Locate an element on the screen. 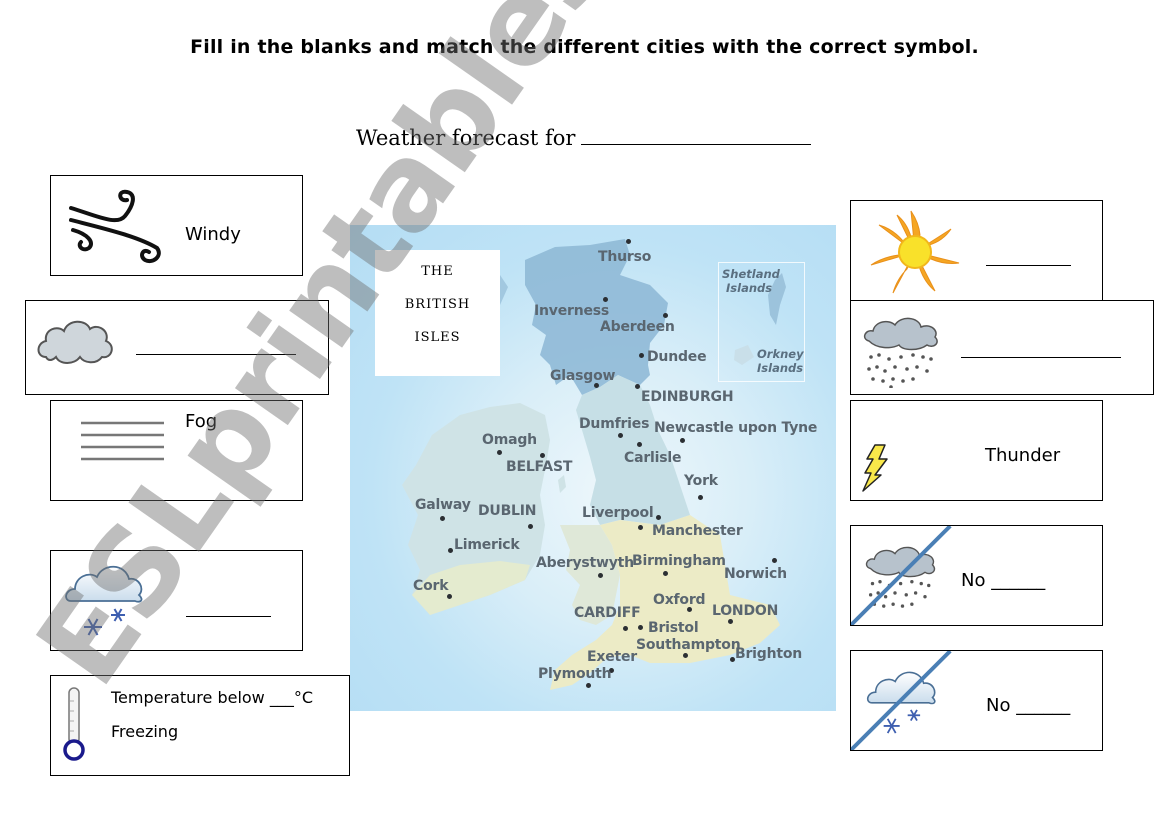 The height and width of the screenshot is (821, 1169). map-title-box: THE BRITISH ISLES is located at coordinates (437, 313).